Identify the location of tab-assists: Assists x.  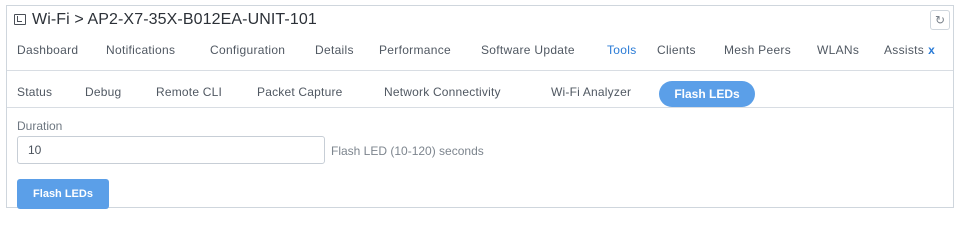
(909, 50).